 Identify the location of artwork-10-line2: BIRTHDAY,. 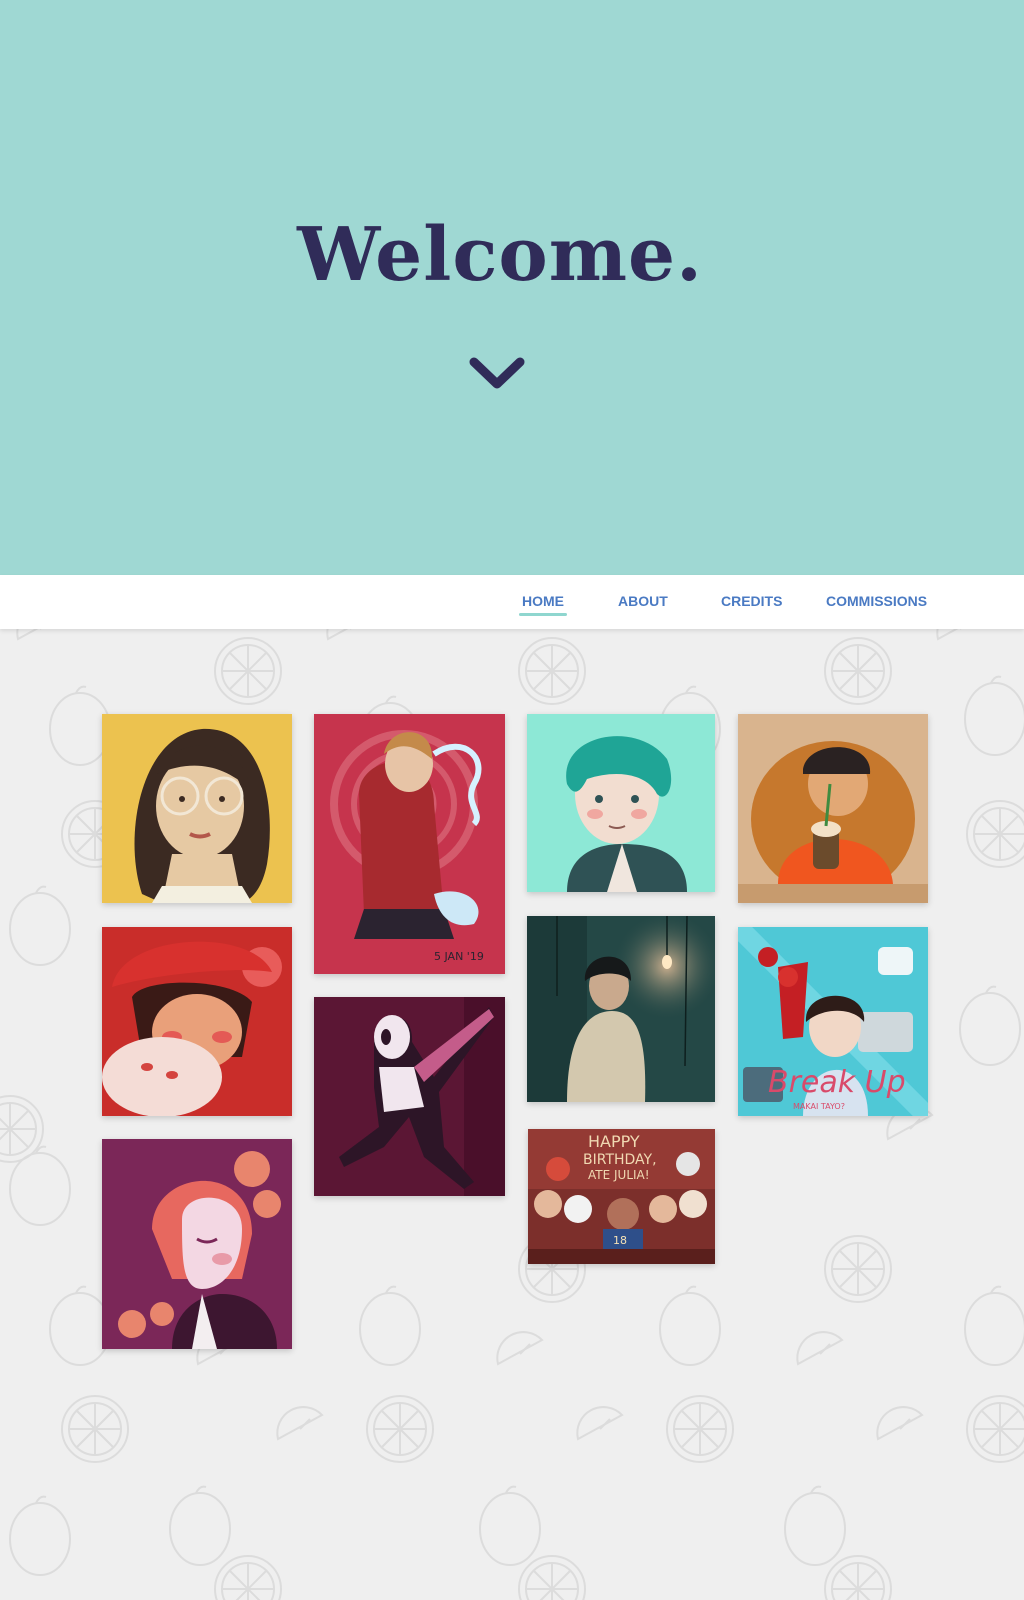
(620, 1160).